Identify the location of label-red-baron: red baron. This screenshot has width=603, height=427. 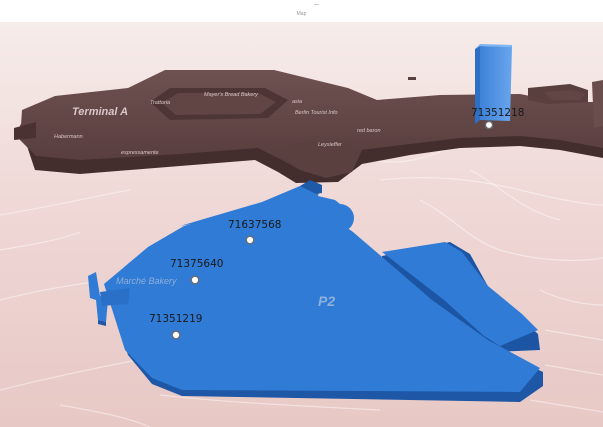
(369, 131).